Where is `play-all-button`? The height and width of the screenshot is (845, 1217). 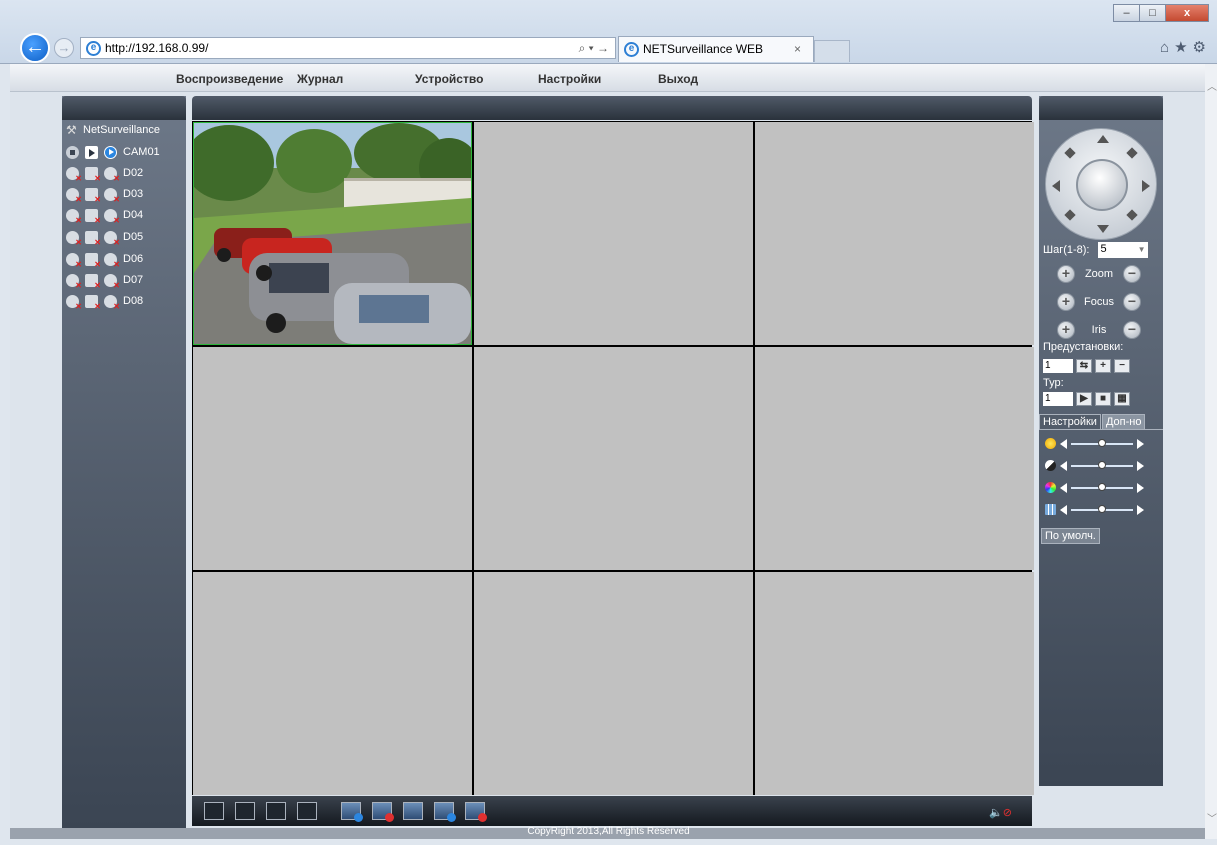
play-all-button is located at coordinates (352, 812).